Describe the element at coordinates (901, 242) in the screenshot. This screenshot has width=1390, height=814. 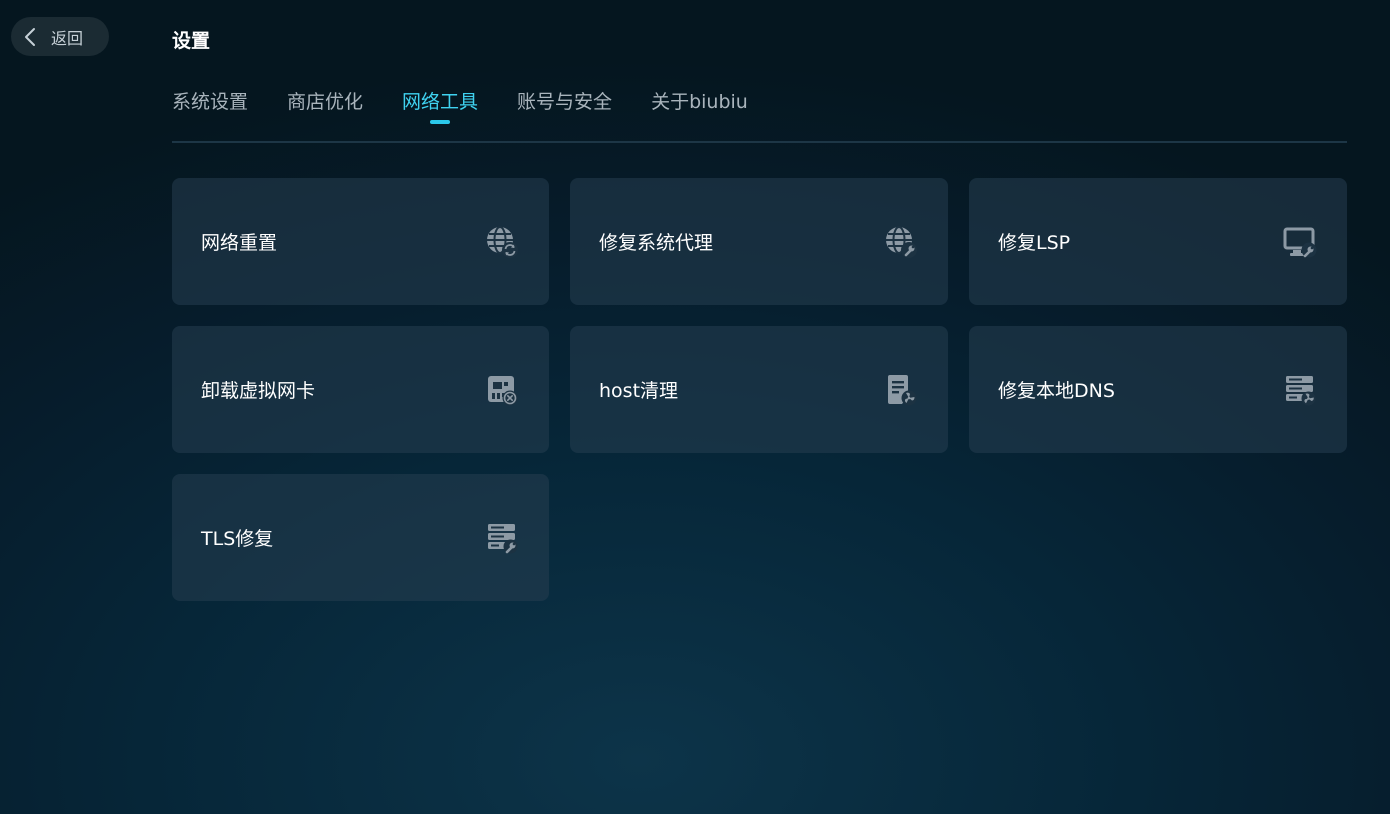
I see `globe-wrench-icon` at that location.